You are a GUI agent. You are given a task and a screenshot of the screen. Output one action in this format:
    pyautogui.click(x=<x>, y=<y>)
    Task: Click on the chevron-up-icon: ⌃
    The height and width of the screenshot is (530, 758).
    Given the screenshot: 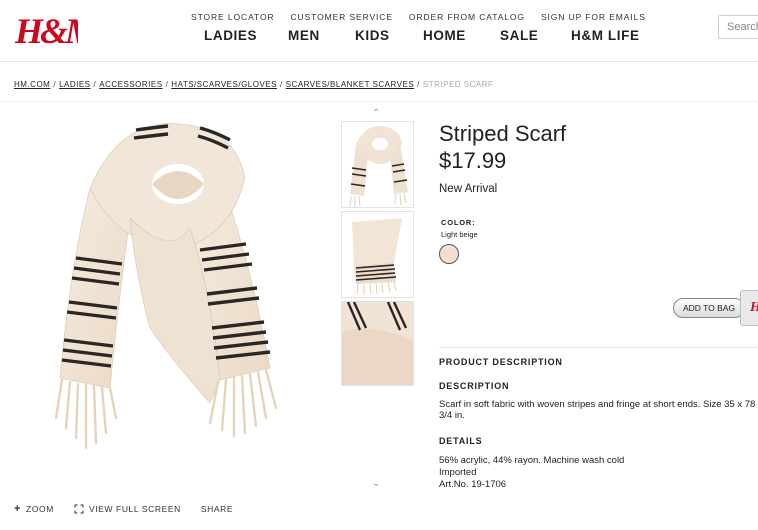 What is the action you would take?
    pyautogui.click(x=376, y=113)
    